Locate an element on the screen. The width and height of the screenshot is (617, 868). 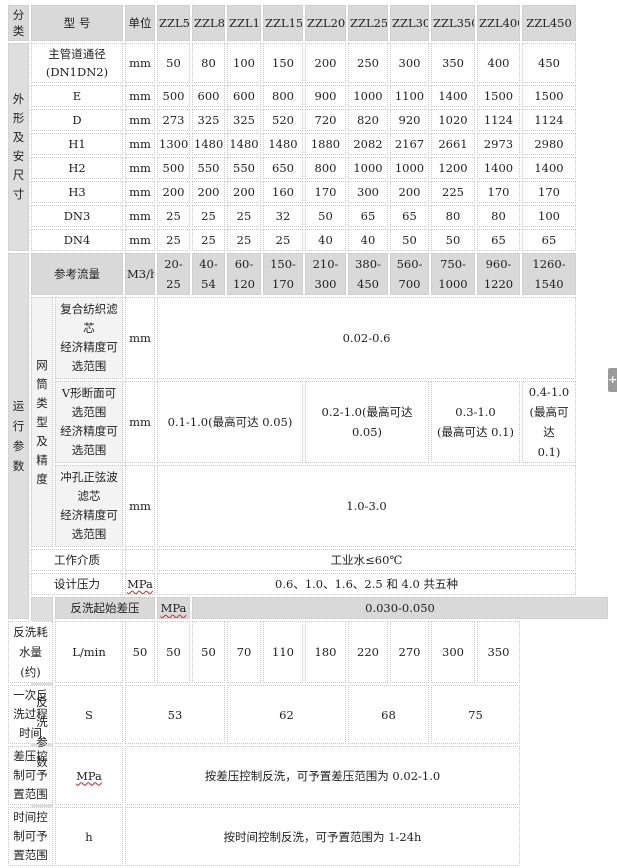
row-label: 时间控制可予置范围 is located at coordinates (30, 836).